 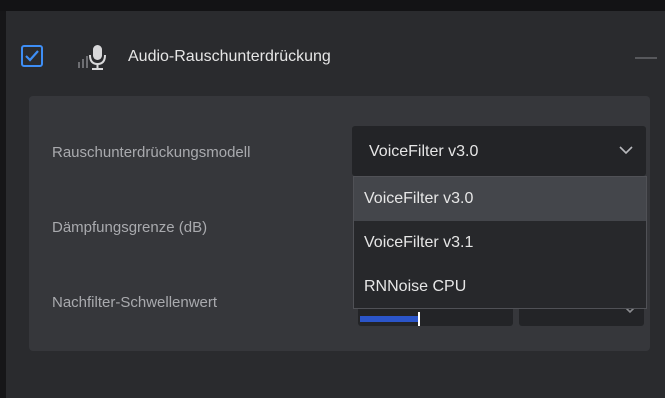 I want to click on slider-fill, so click(x=389, y=319).